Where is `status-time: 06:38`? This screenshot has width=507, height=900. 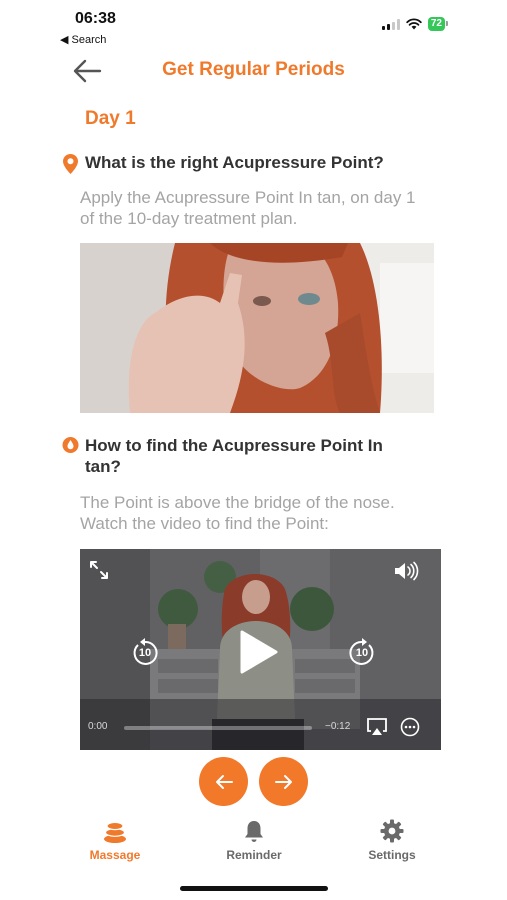
status-time: 06:38 is located at coordinates (95, 18).